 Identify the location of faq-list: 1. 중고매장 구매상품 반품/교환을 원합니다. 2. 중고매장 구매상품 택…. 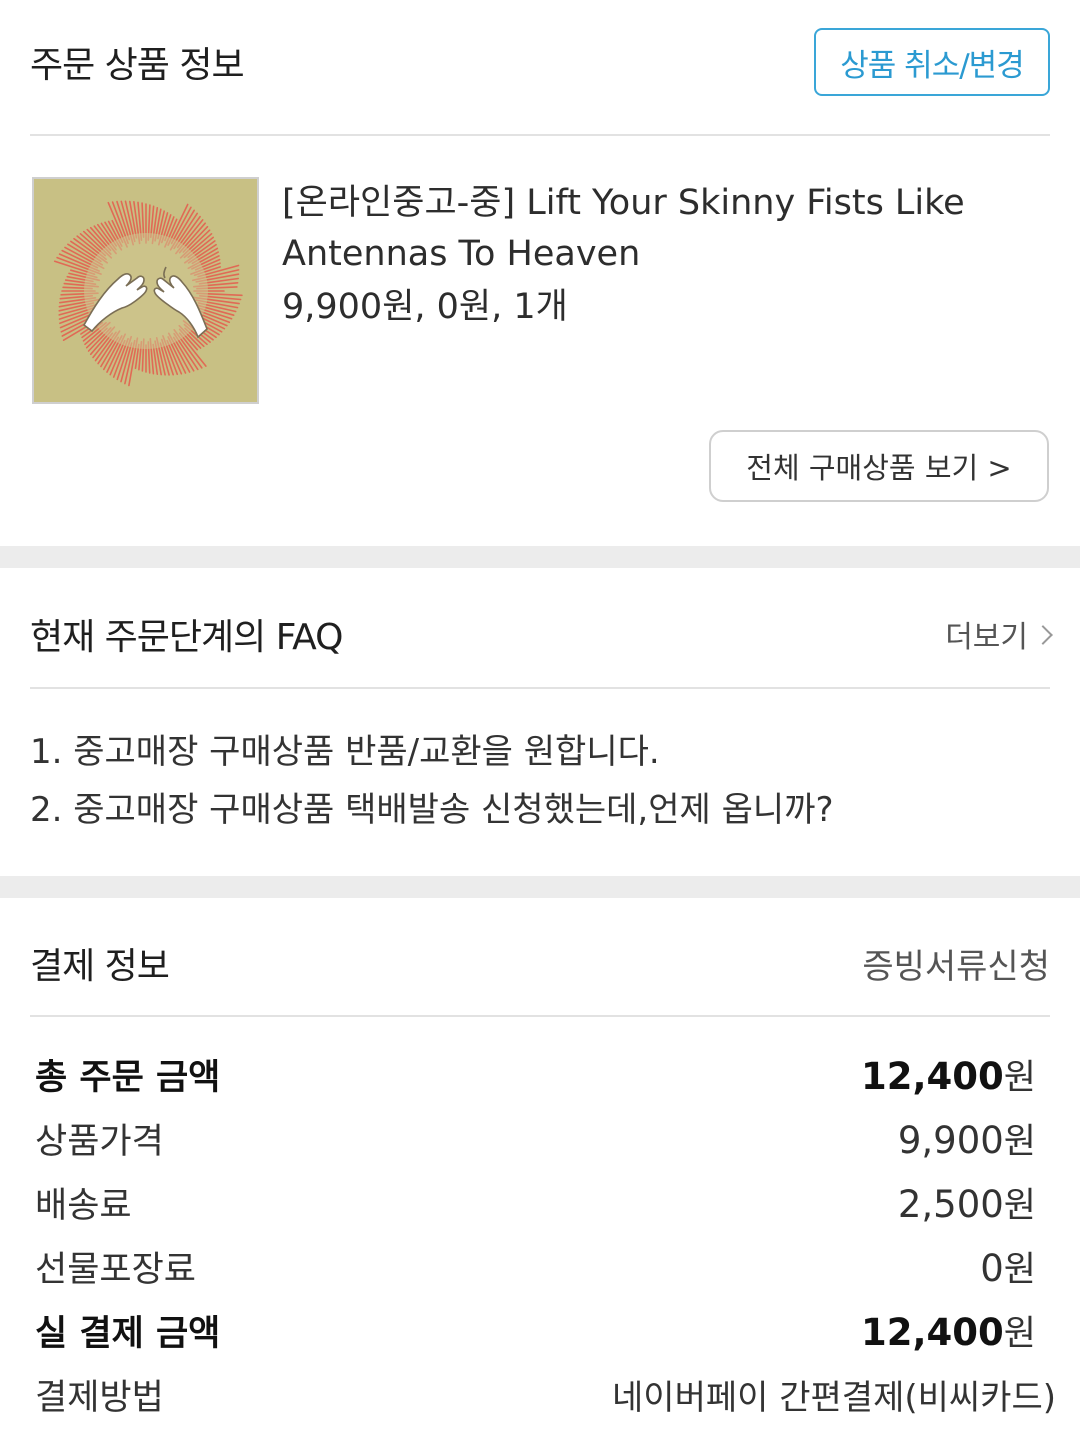
(432, 781).